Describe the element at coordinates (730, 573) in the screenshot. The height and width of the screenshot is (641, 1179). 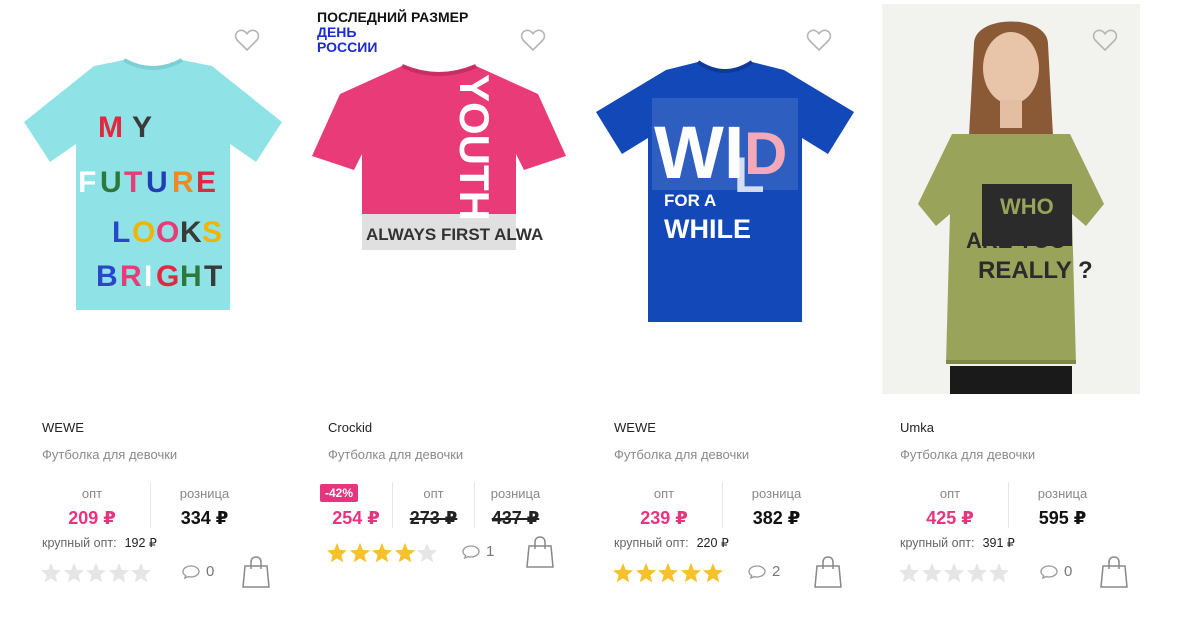
I see `card-footer: 2` at that location.